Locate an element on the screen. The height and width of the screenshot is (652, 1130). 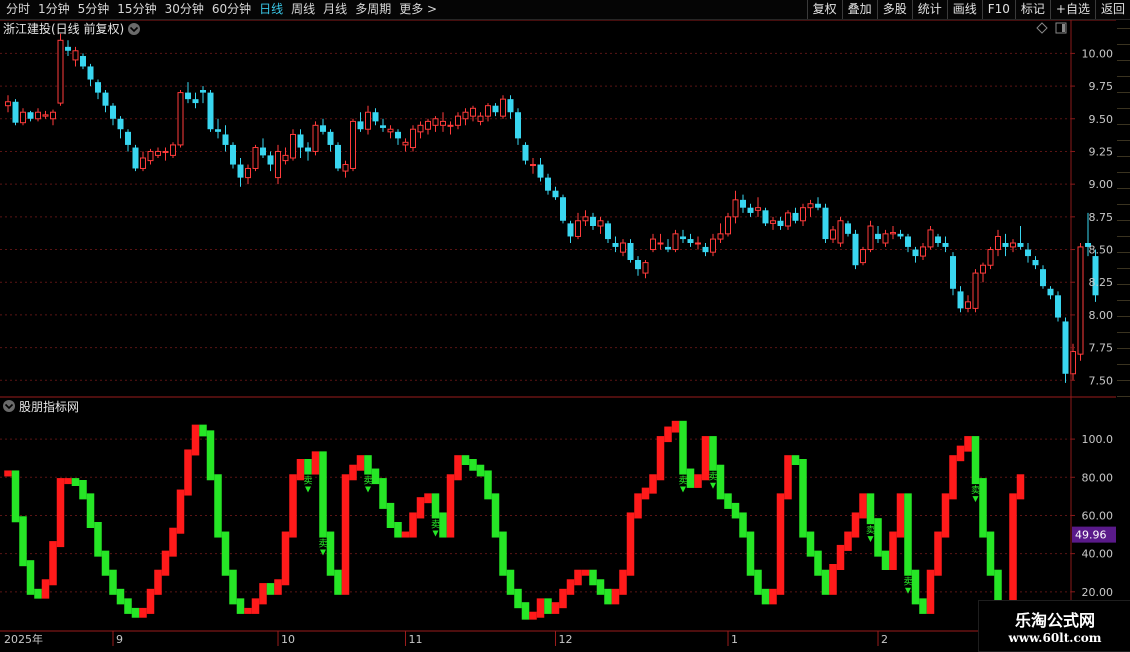
period-tab-9: 多周期 is located at coordinates (373, 9).